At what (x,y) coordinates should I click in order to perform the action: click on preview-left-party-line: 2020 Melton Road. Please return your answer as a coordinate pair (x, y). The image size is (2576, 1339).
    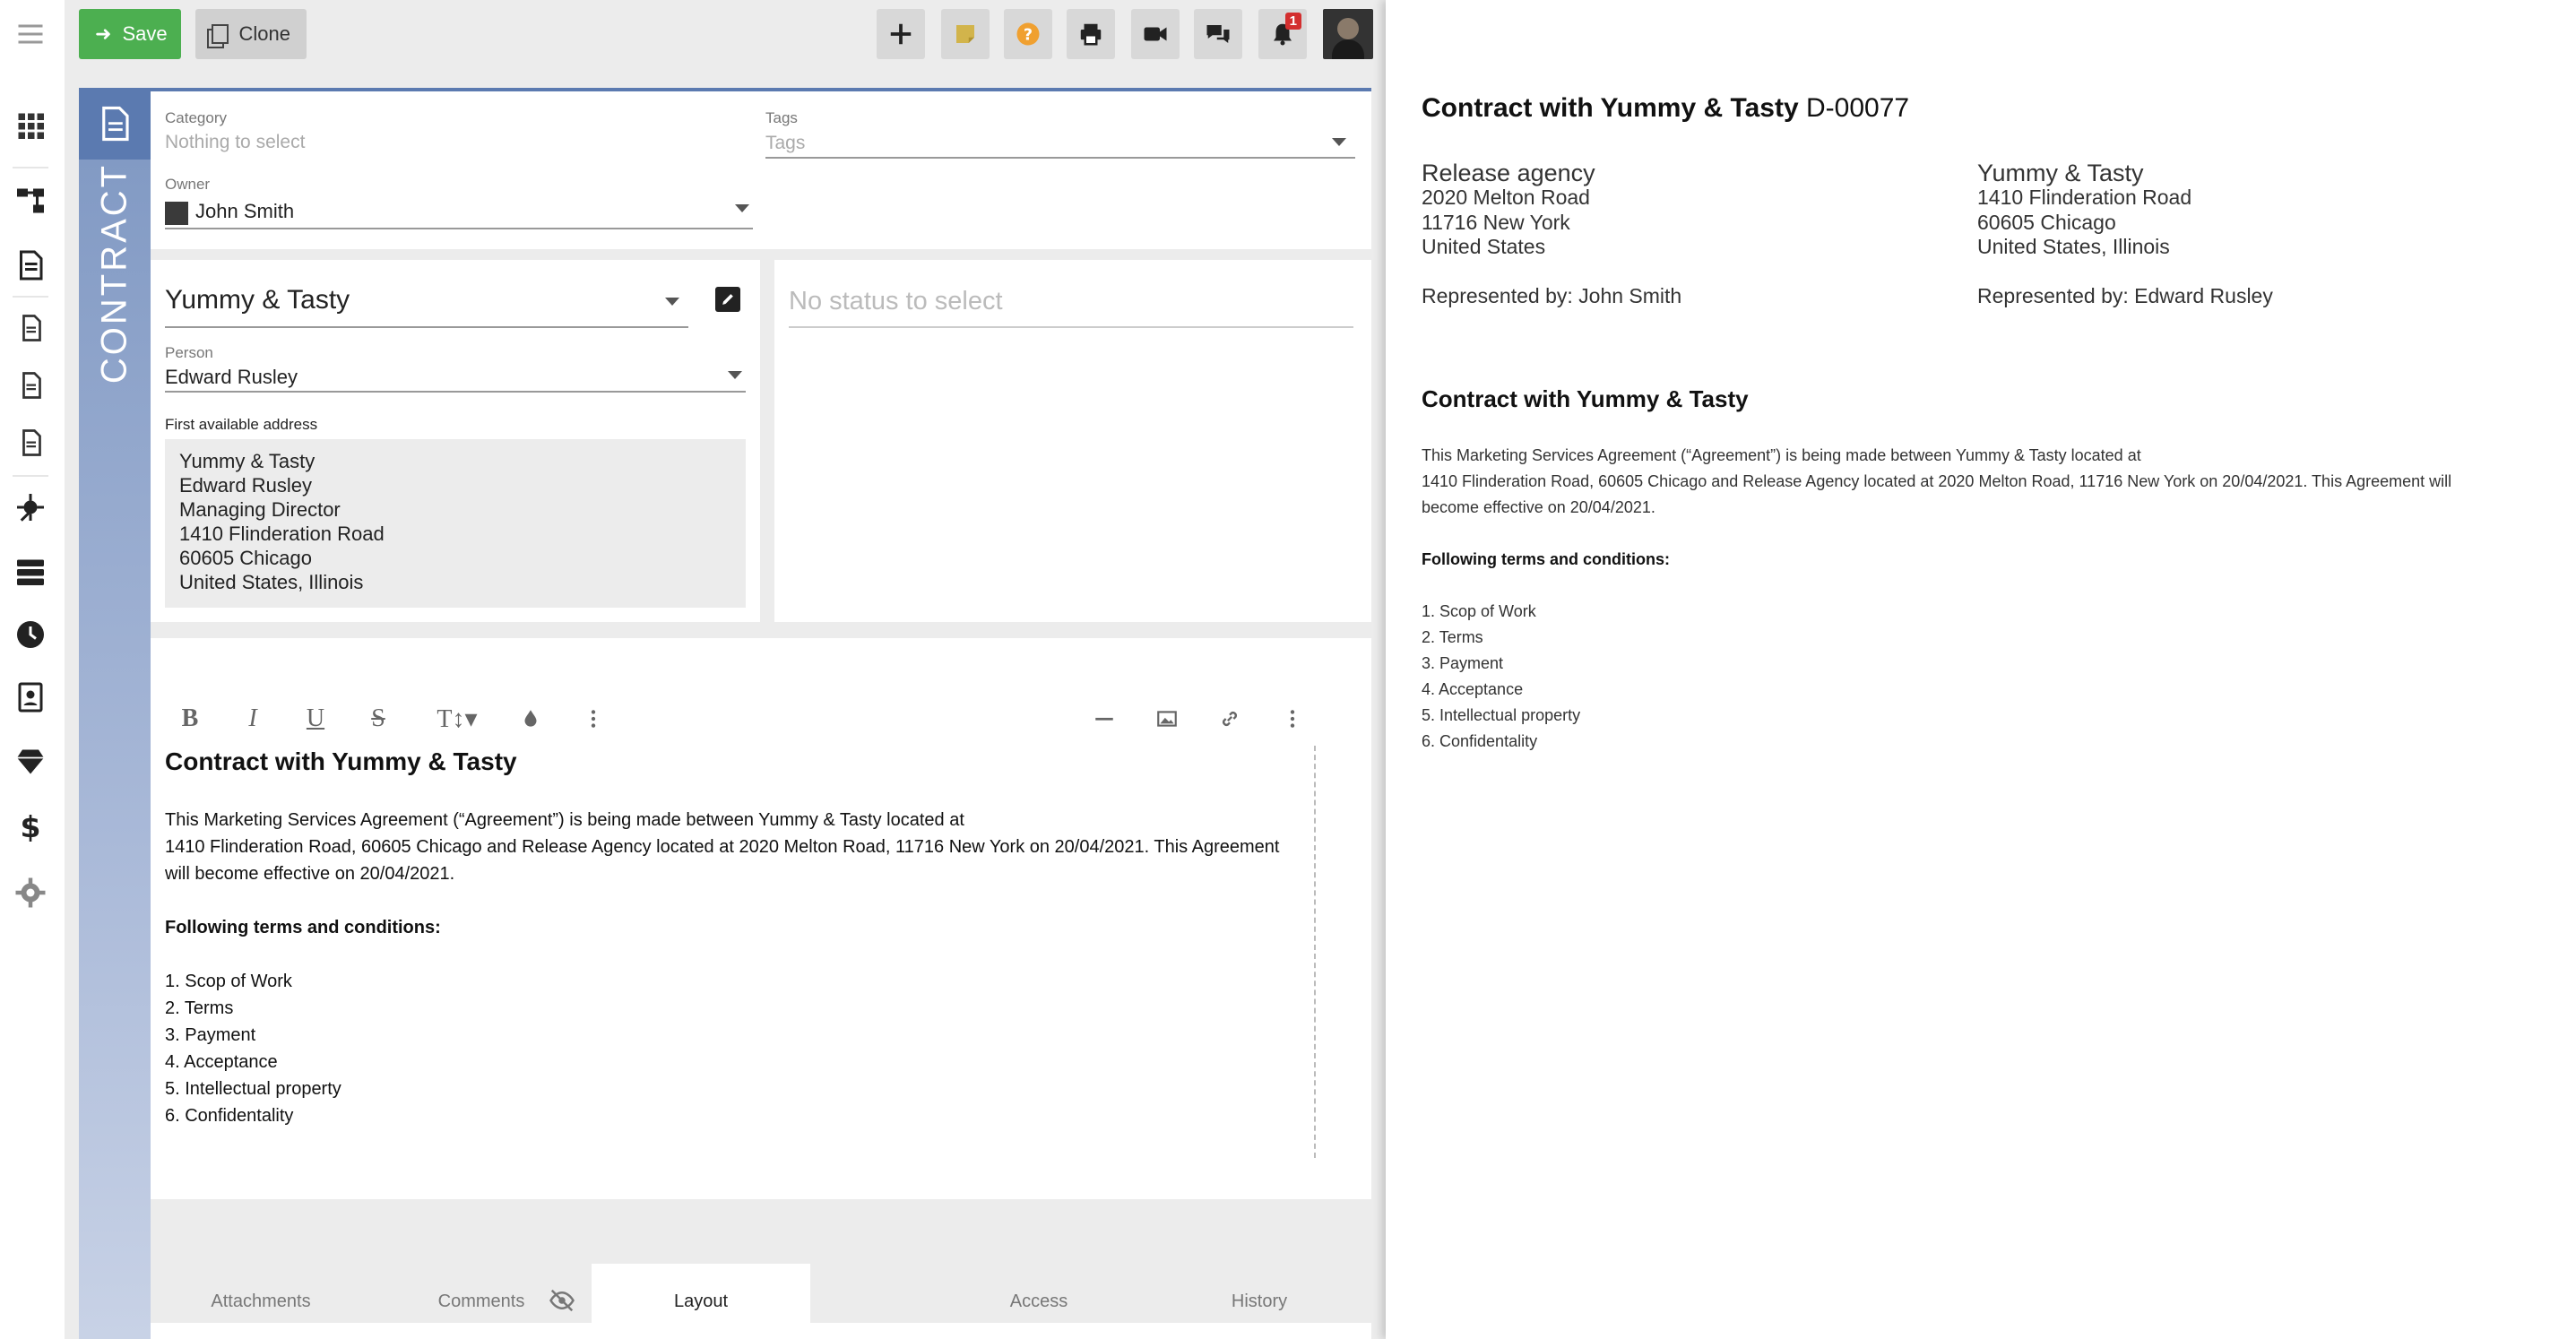
    Looking at the image, I should click on (1506, 197).